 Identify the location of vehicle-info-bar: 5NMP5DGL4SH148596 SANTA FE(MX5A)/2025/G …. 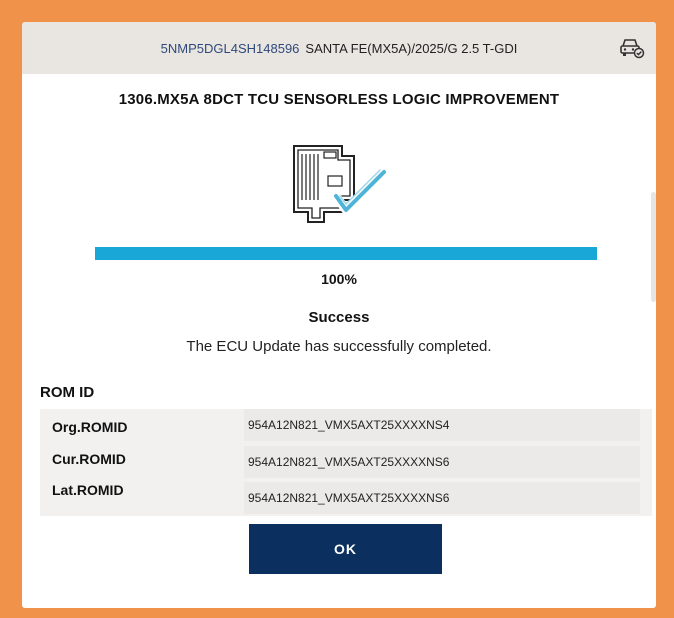
(339, 48).